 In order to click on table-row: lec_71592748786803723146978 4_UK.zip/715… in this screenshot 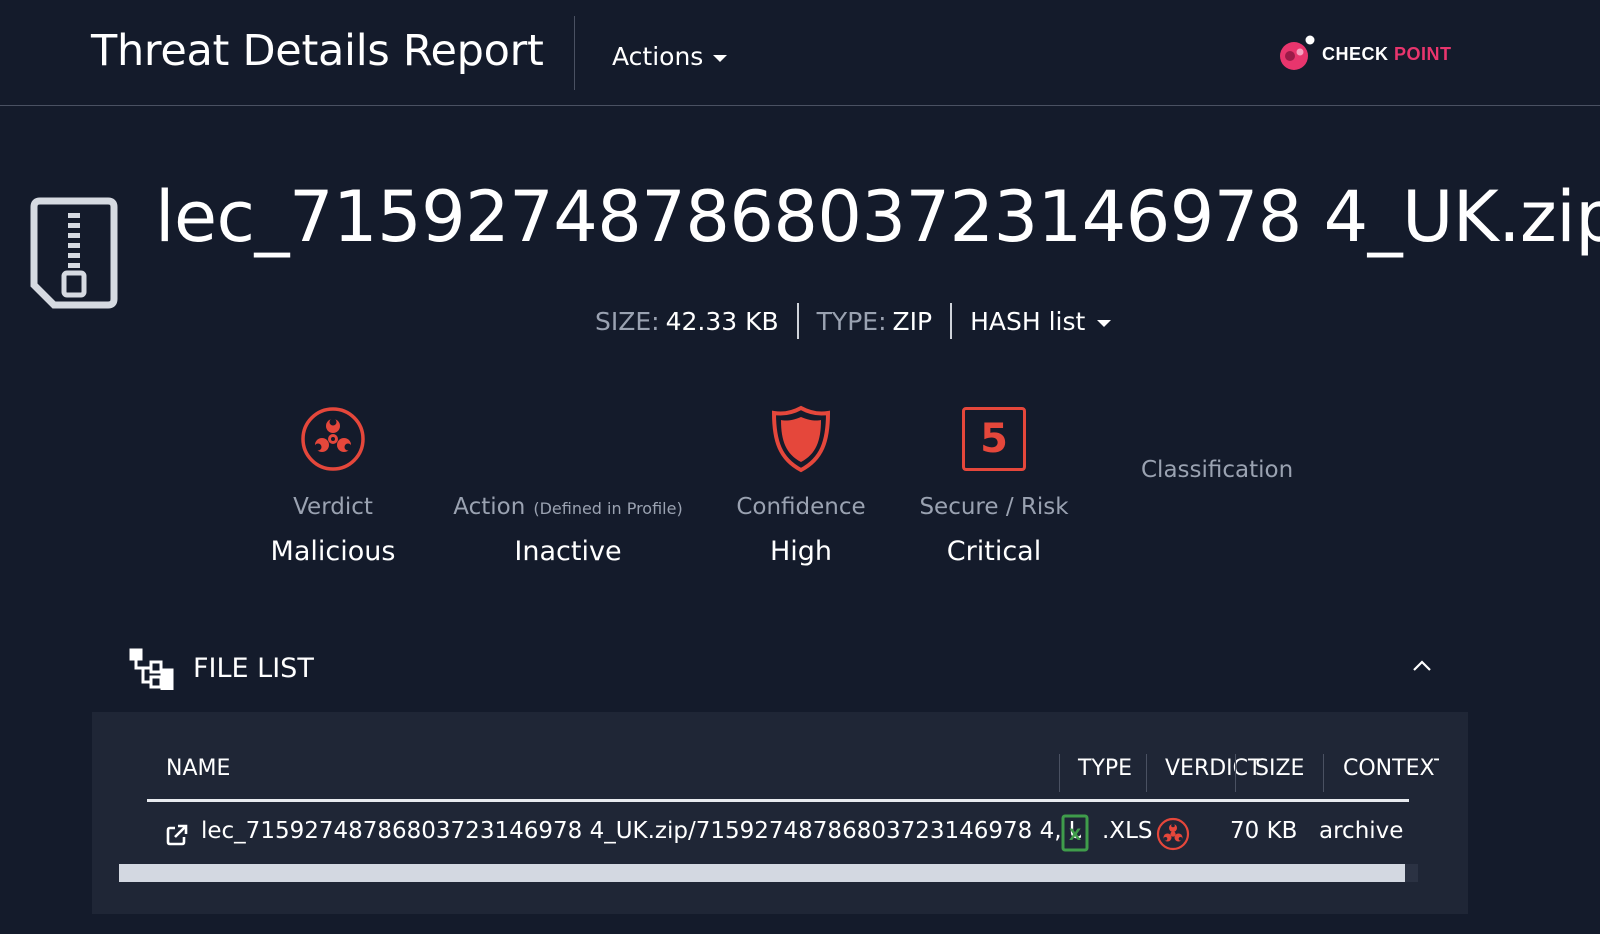, I will do `click(778, 834)`.